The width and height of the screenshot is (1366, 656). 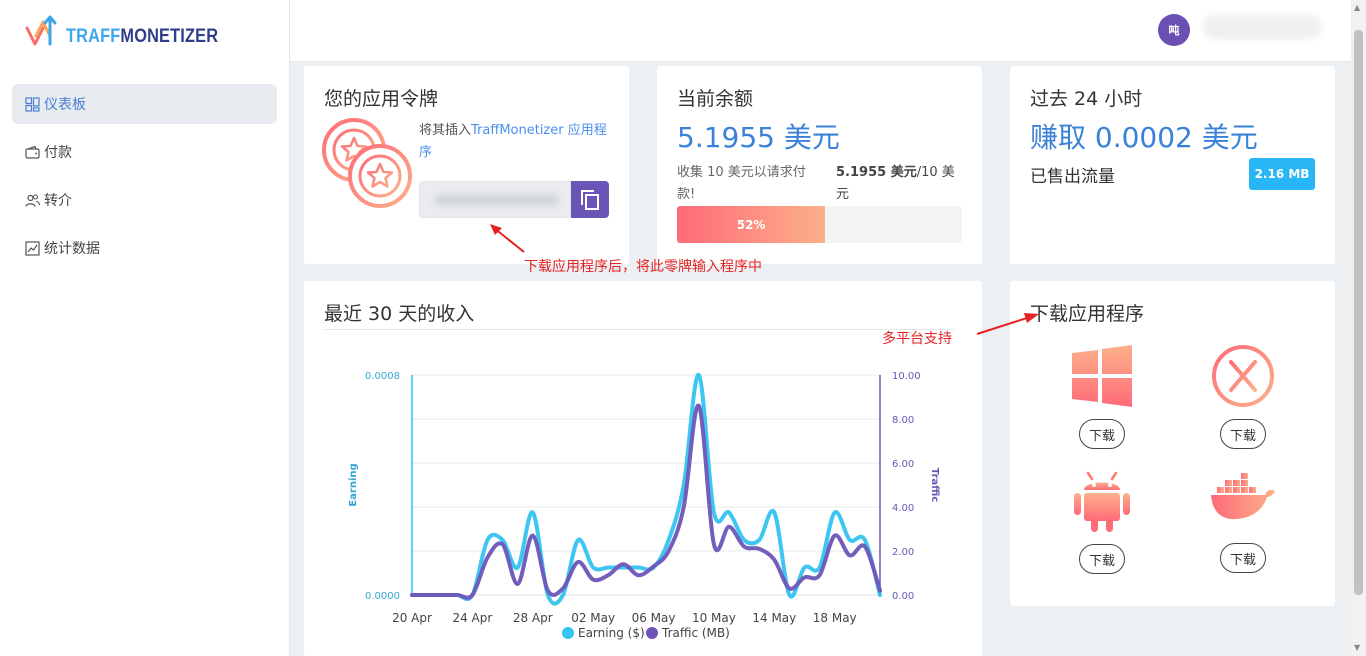 I want to click on x-tick-label: 10 May, so click(x=714, y=618).